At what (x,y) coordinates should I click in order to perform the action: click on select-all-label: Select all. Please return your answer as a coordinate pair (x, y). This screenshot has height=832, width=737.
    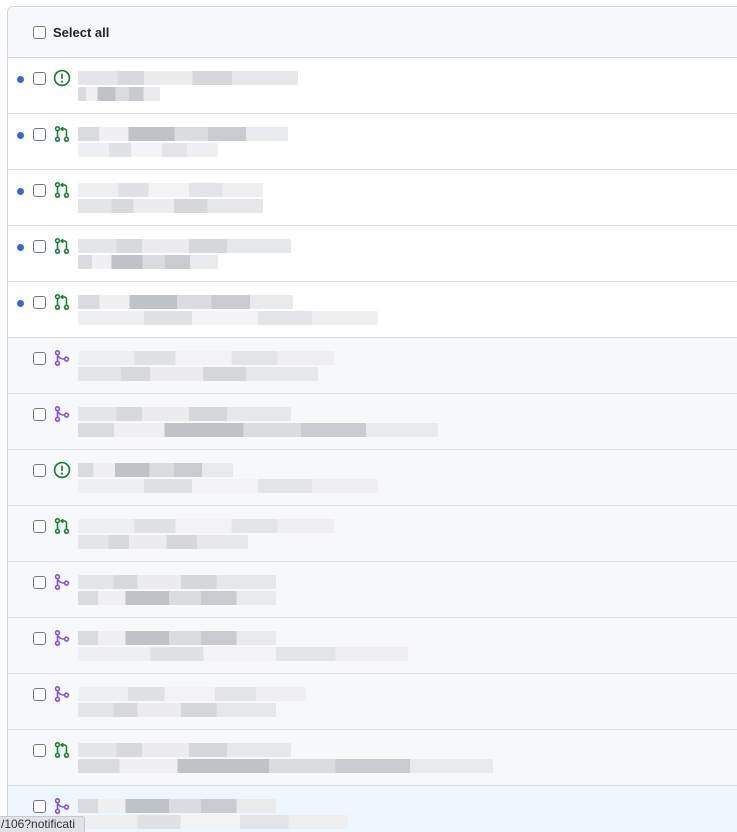
    Looking at the image, I should click on (81, 32).